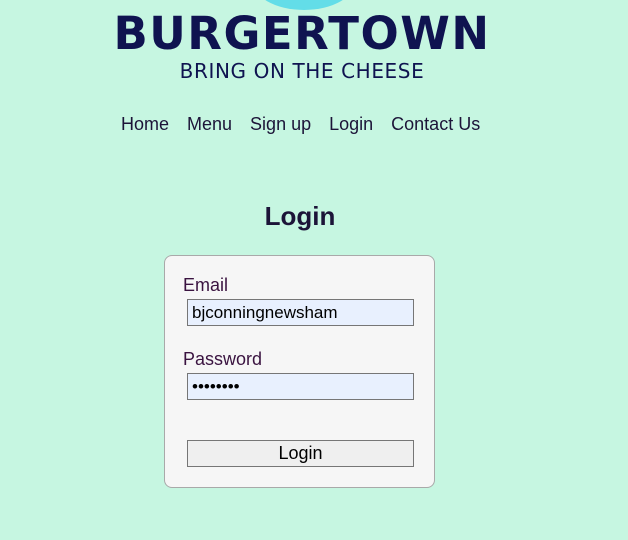  I want to click on brand-tagline: BRING ON THE CHEESE, so click(302, 71).